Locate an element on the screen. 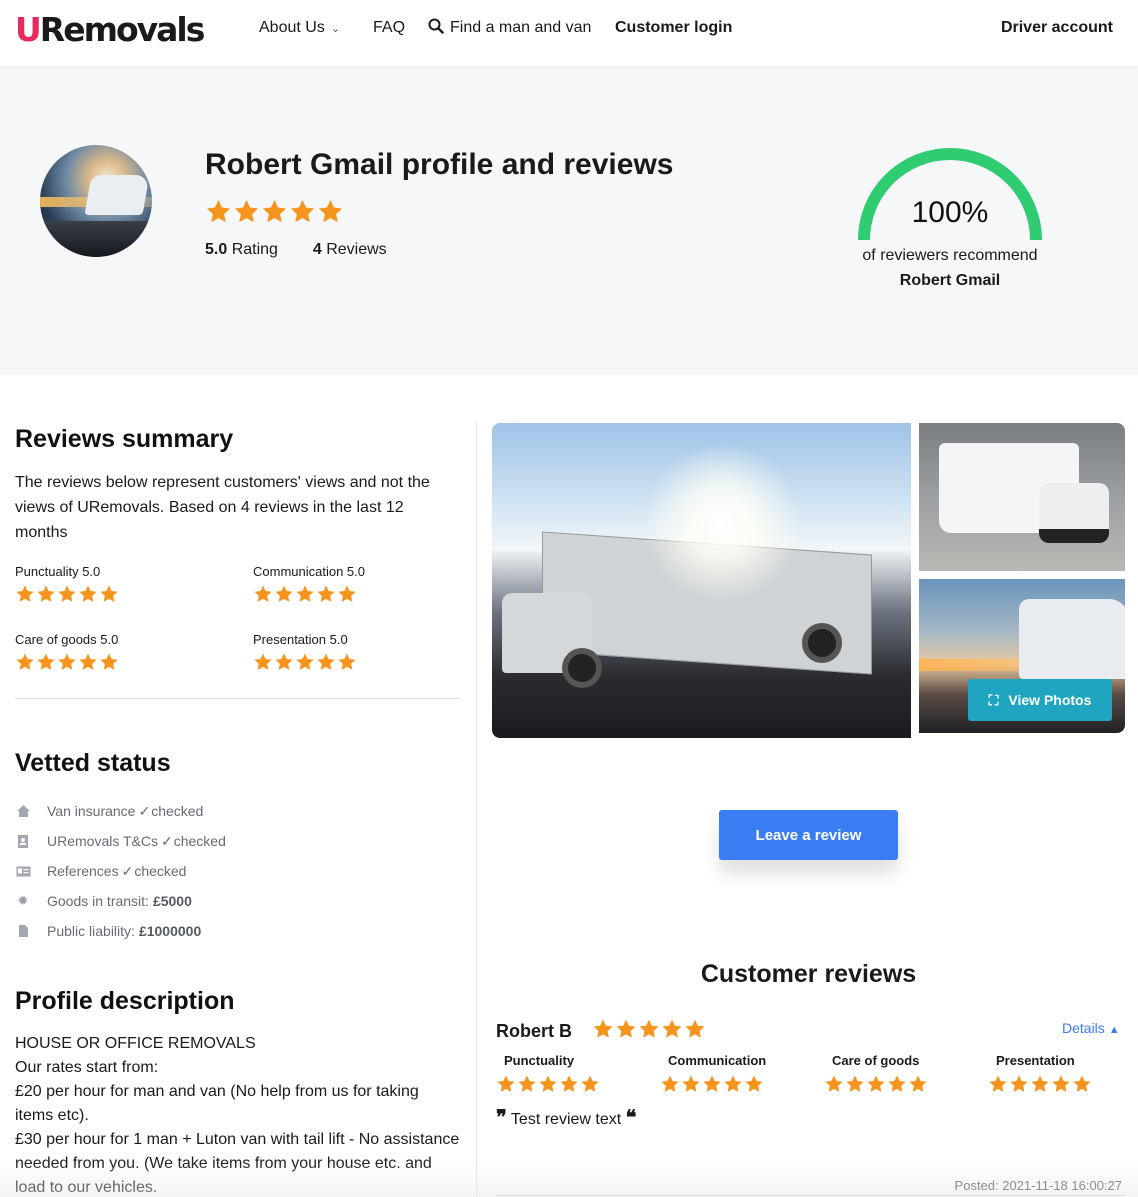 Image resolution: width=1138 pixels, height=1197 pixels. review-rating-stars is located at coordinates (649, 1029).